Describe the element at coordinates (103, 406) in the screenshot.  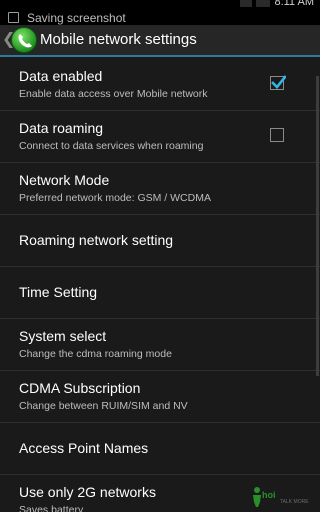
I see `setting-summary: Change between RUIM/SIM and NV` at that location.